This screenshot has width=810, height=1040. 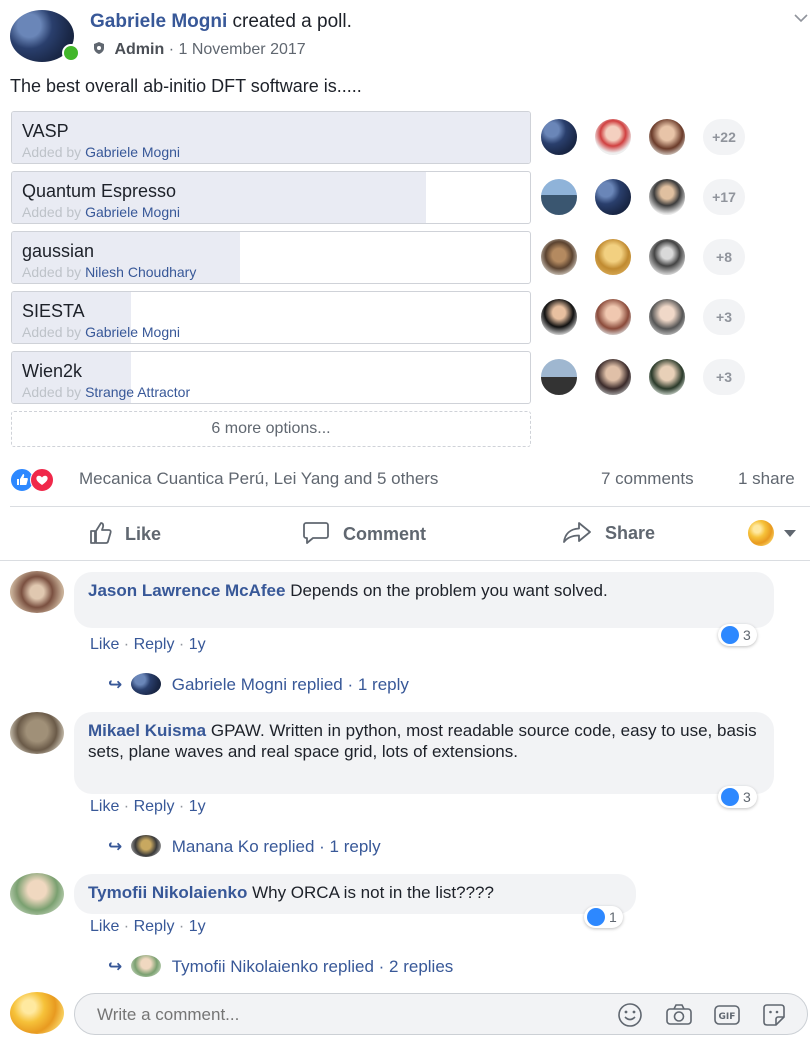 I want to click on post-header-line: Gabriele Mogni created a poll., so click(x=221, y=22).